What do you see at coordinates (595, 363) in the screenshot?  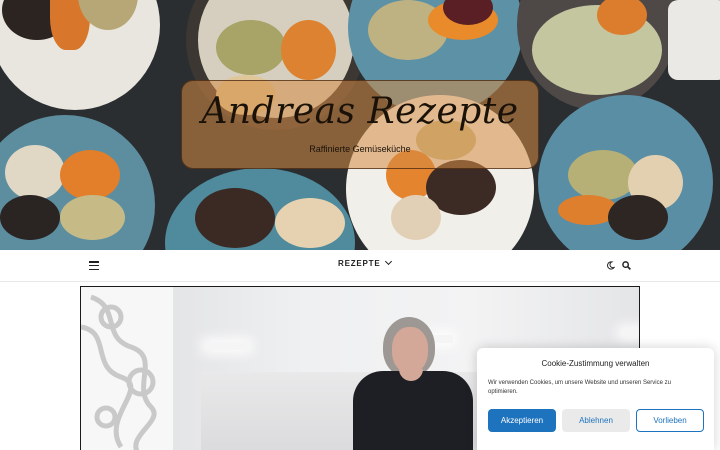 I see `cookie-title: Cookie-Zustimmung verwalten` at bounding box center [595, 363].